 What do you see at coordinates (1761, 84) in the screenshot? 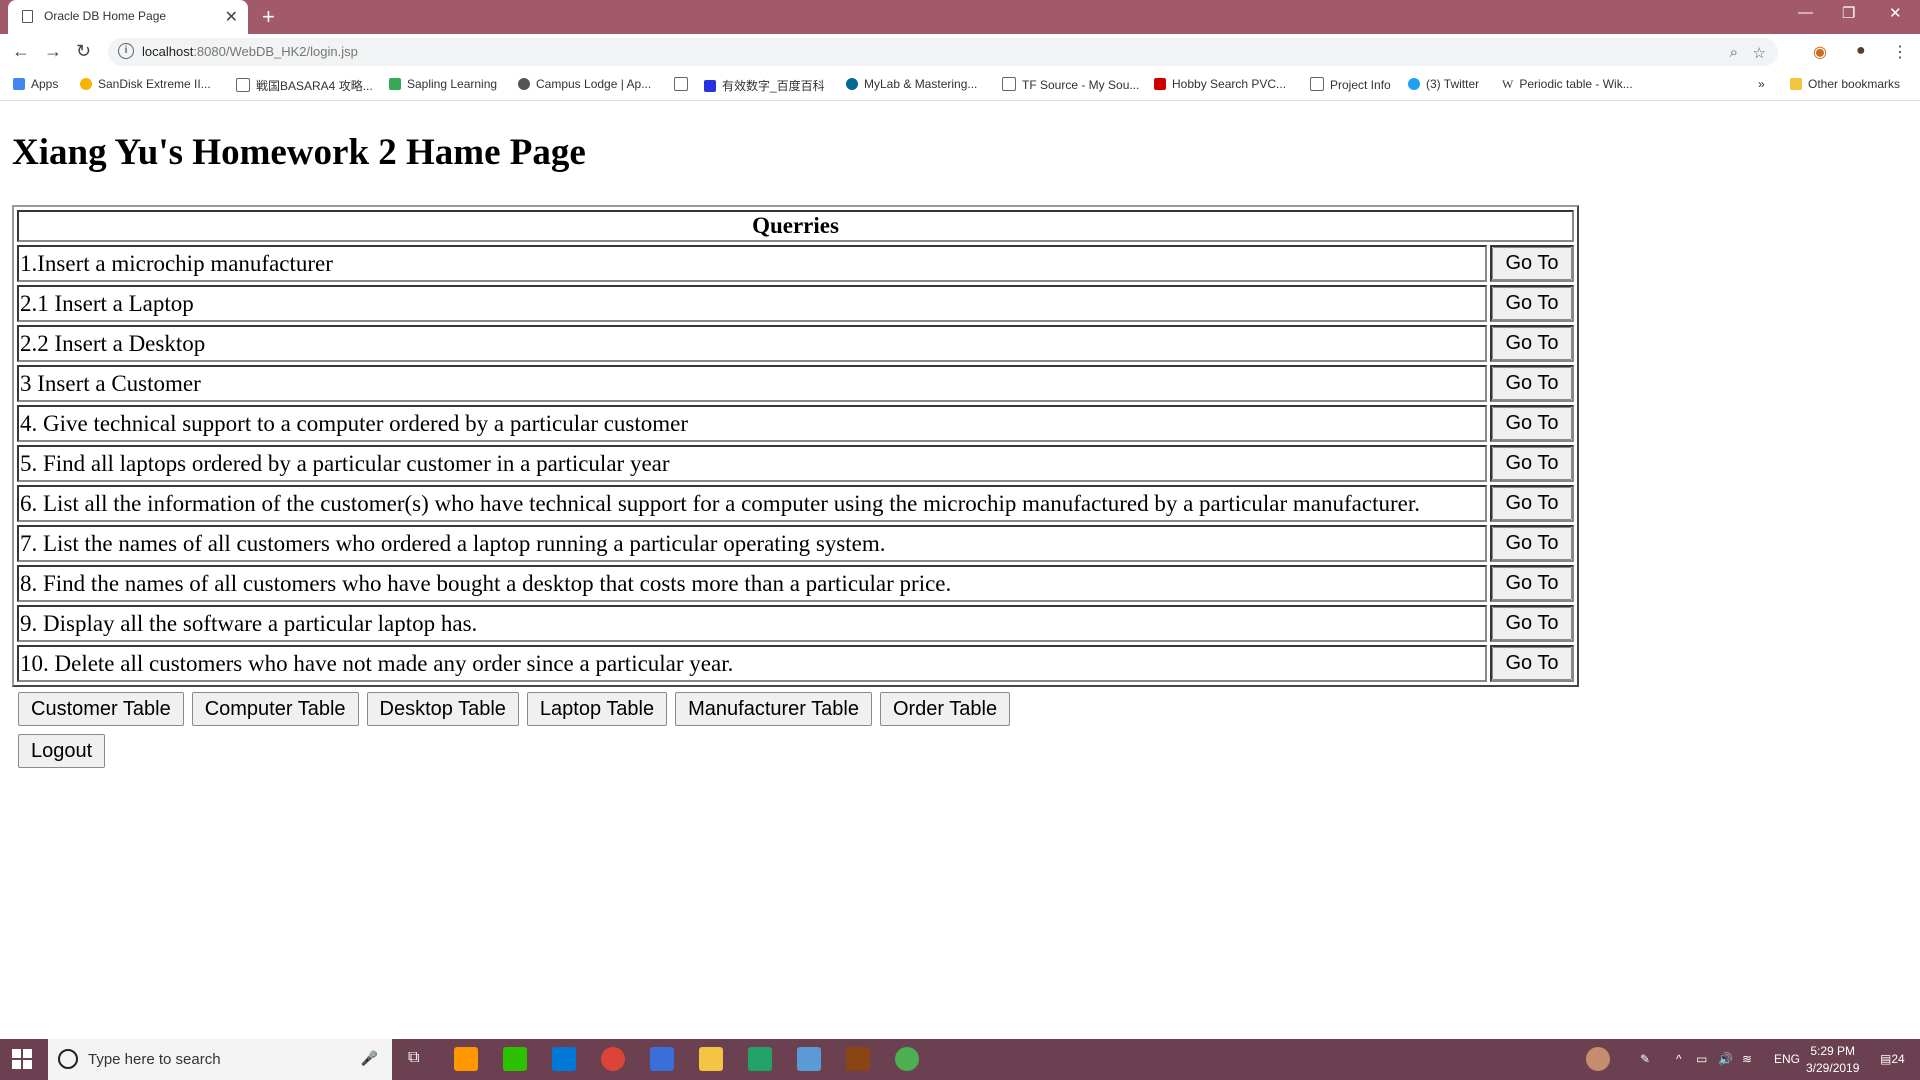
I see `bookmarks-overflow-icon: »` at bounding box center [1761, 84].